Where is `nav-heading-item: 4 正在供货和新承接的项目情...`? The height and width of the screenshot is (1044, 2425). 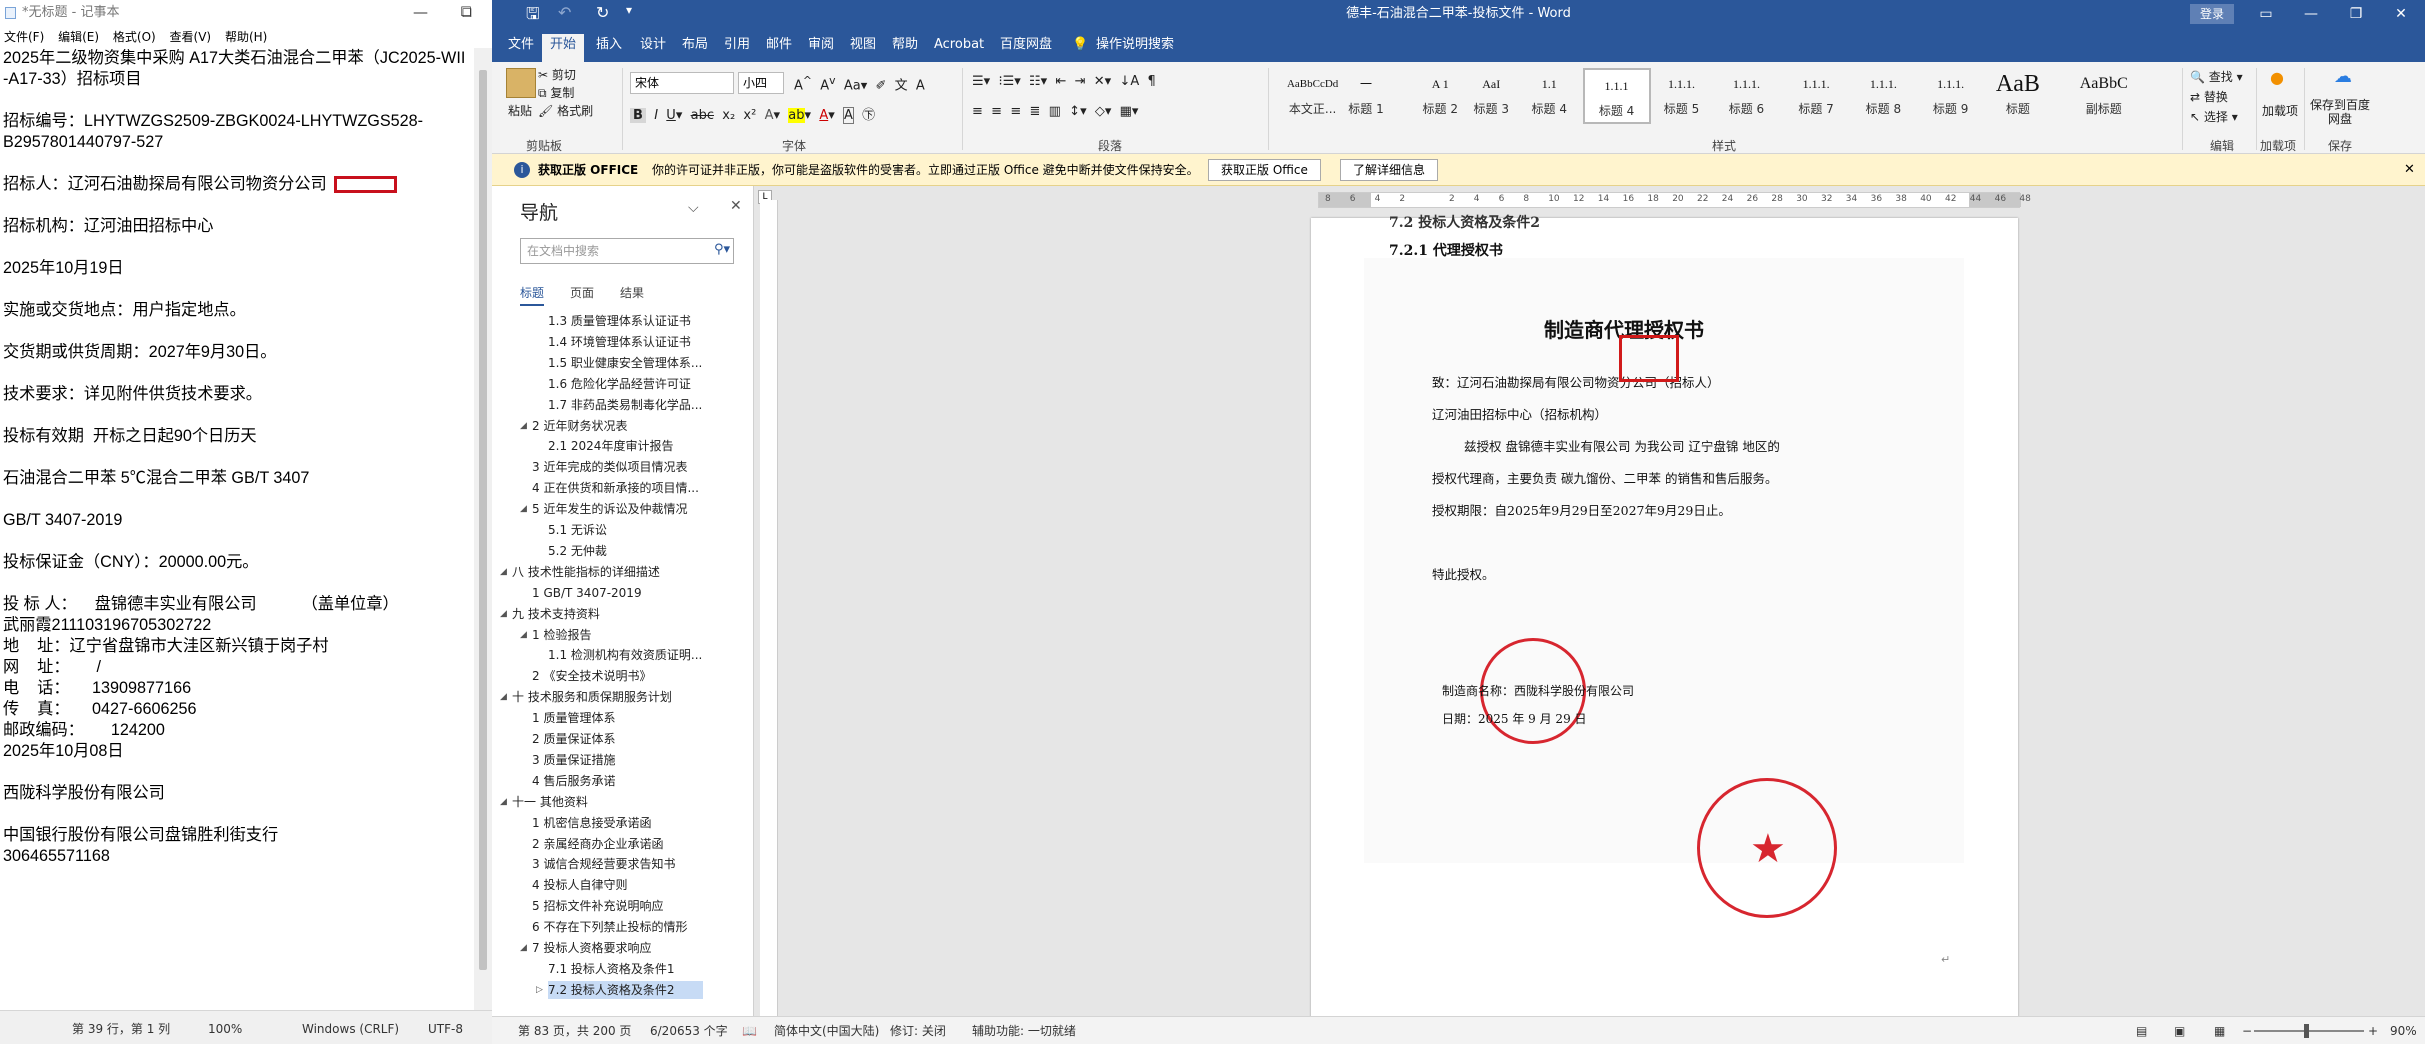
nav-heading-item: 4 正在供货和新承接的项目情... is located at coordinates (615, 488).